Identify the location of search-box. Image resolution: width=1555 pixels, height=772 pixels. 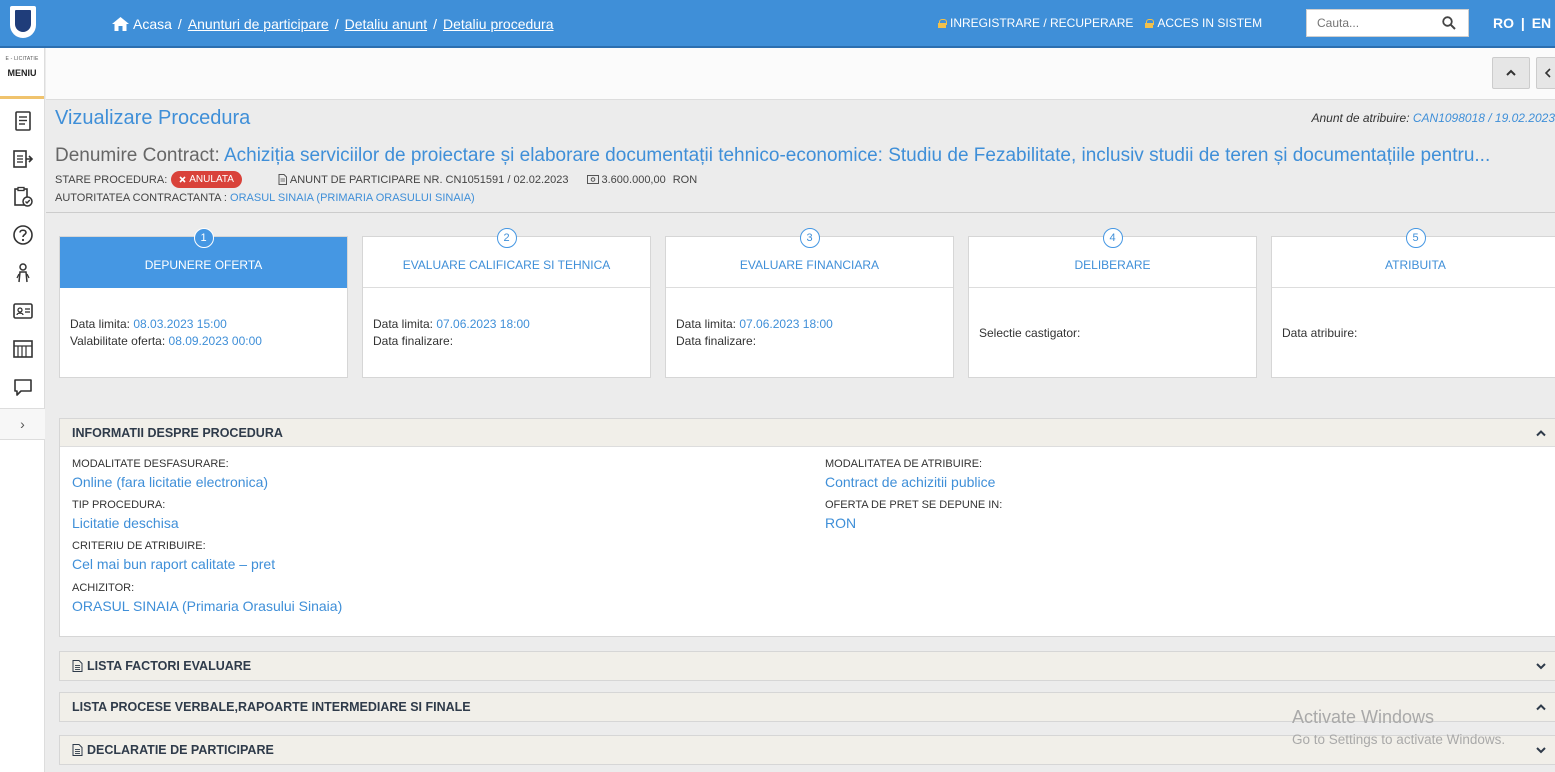
(1387, 23).